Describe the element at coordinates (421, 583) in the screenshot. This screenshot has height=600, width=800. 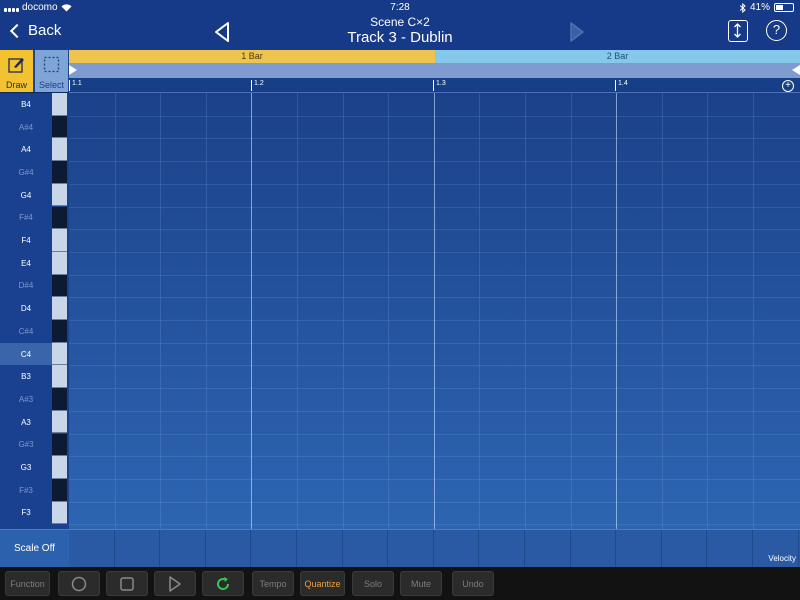
I see `mute-button: Mute` at that location.